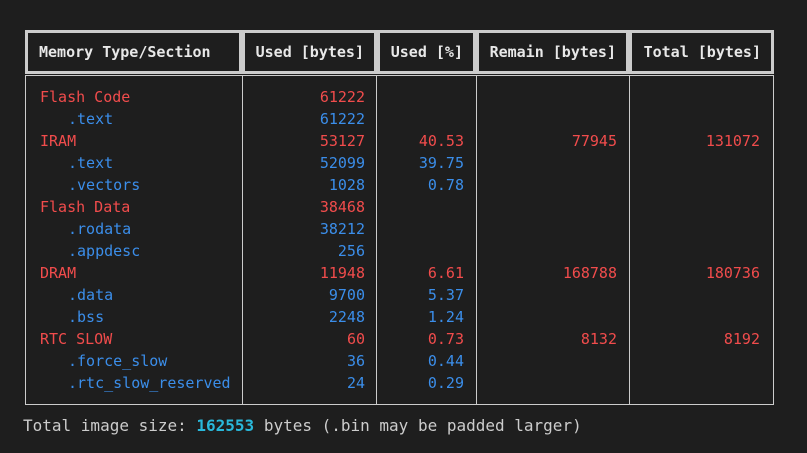  What do you see at coordinates (110, 425) in the screenshot?
I see `footer-prefix: Total image size:` at bounding box center [110, 425].